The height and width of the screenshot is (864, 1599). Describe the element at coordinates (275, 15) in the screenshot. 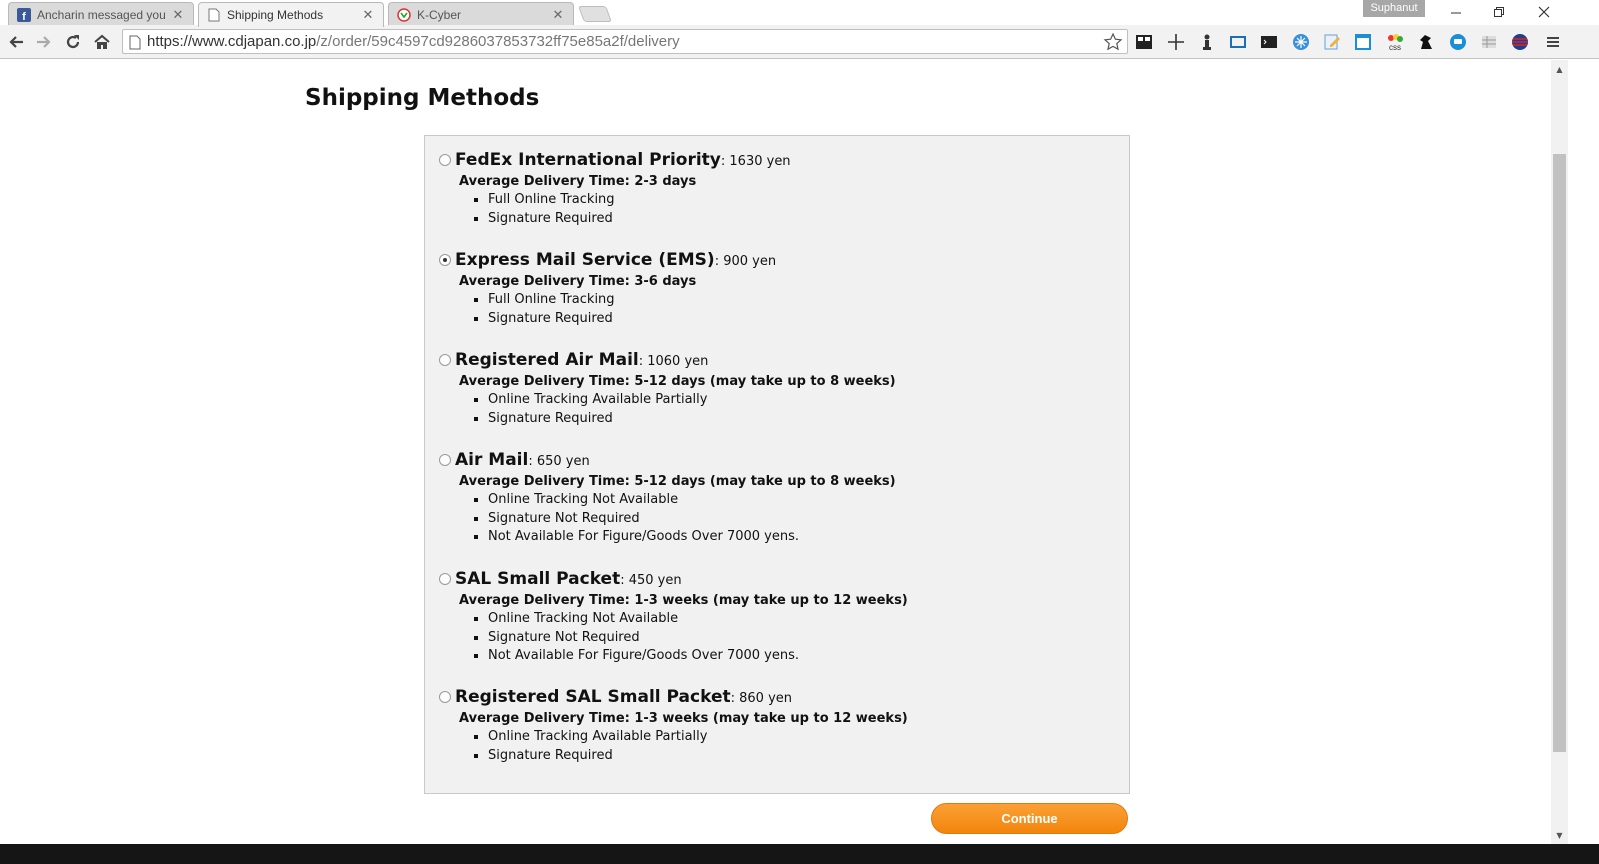

I see `tab-title: Shipping Methods` at that location.